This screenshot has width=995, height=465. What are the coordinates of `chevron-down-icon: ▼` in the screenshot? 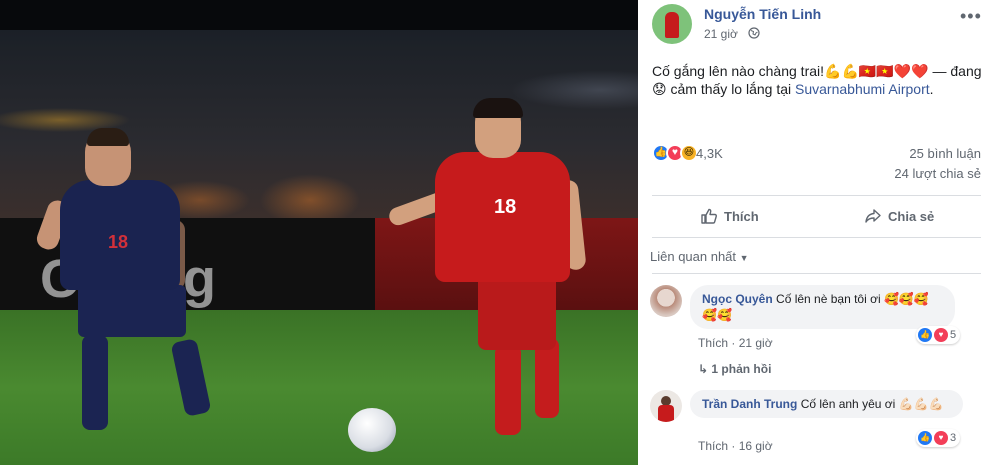 It's located at (744, 258).